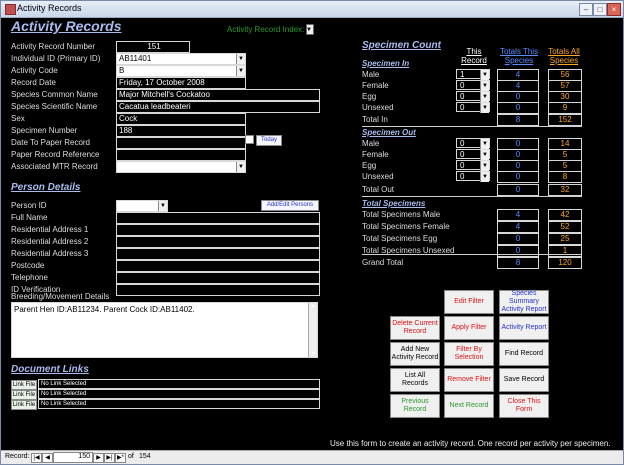 The image size is (624, 465). Describe the element at coordinates (47, 458) in the screenshot. I see `prev-record-icon: ◀` at that location.